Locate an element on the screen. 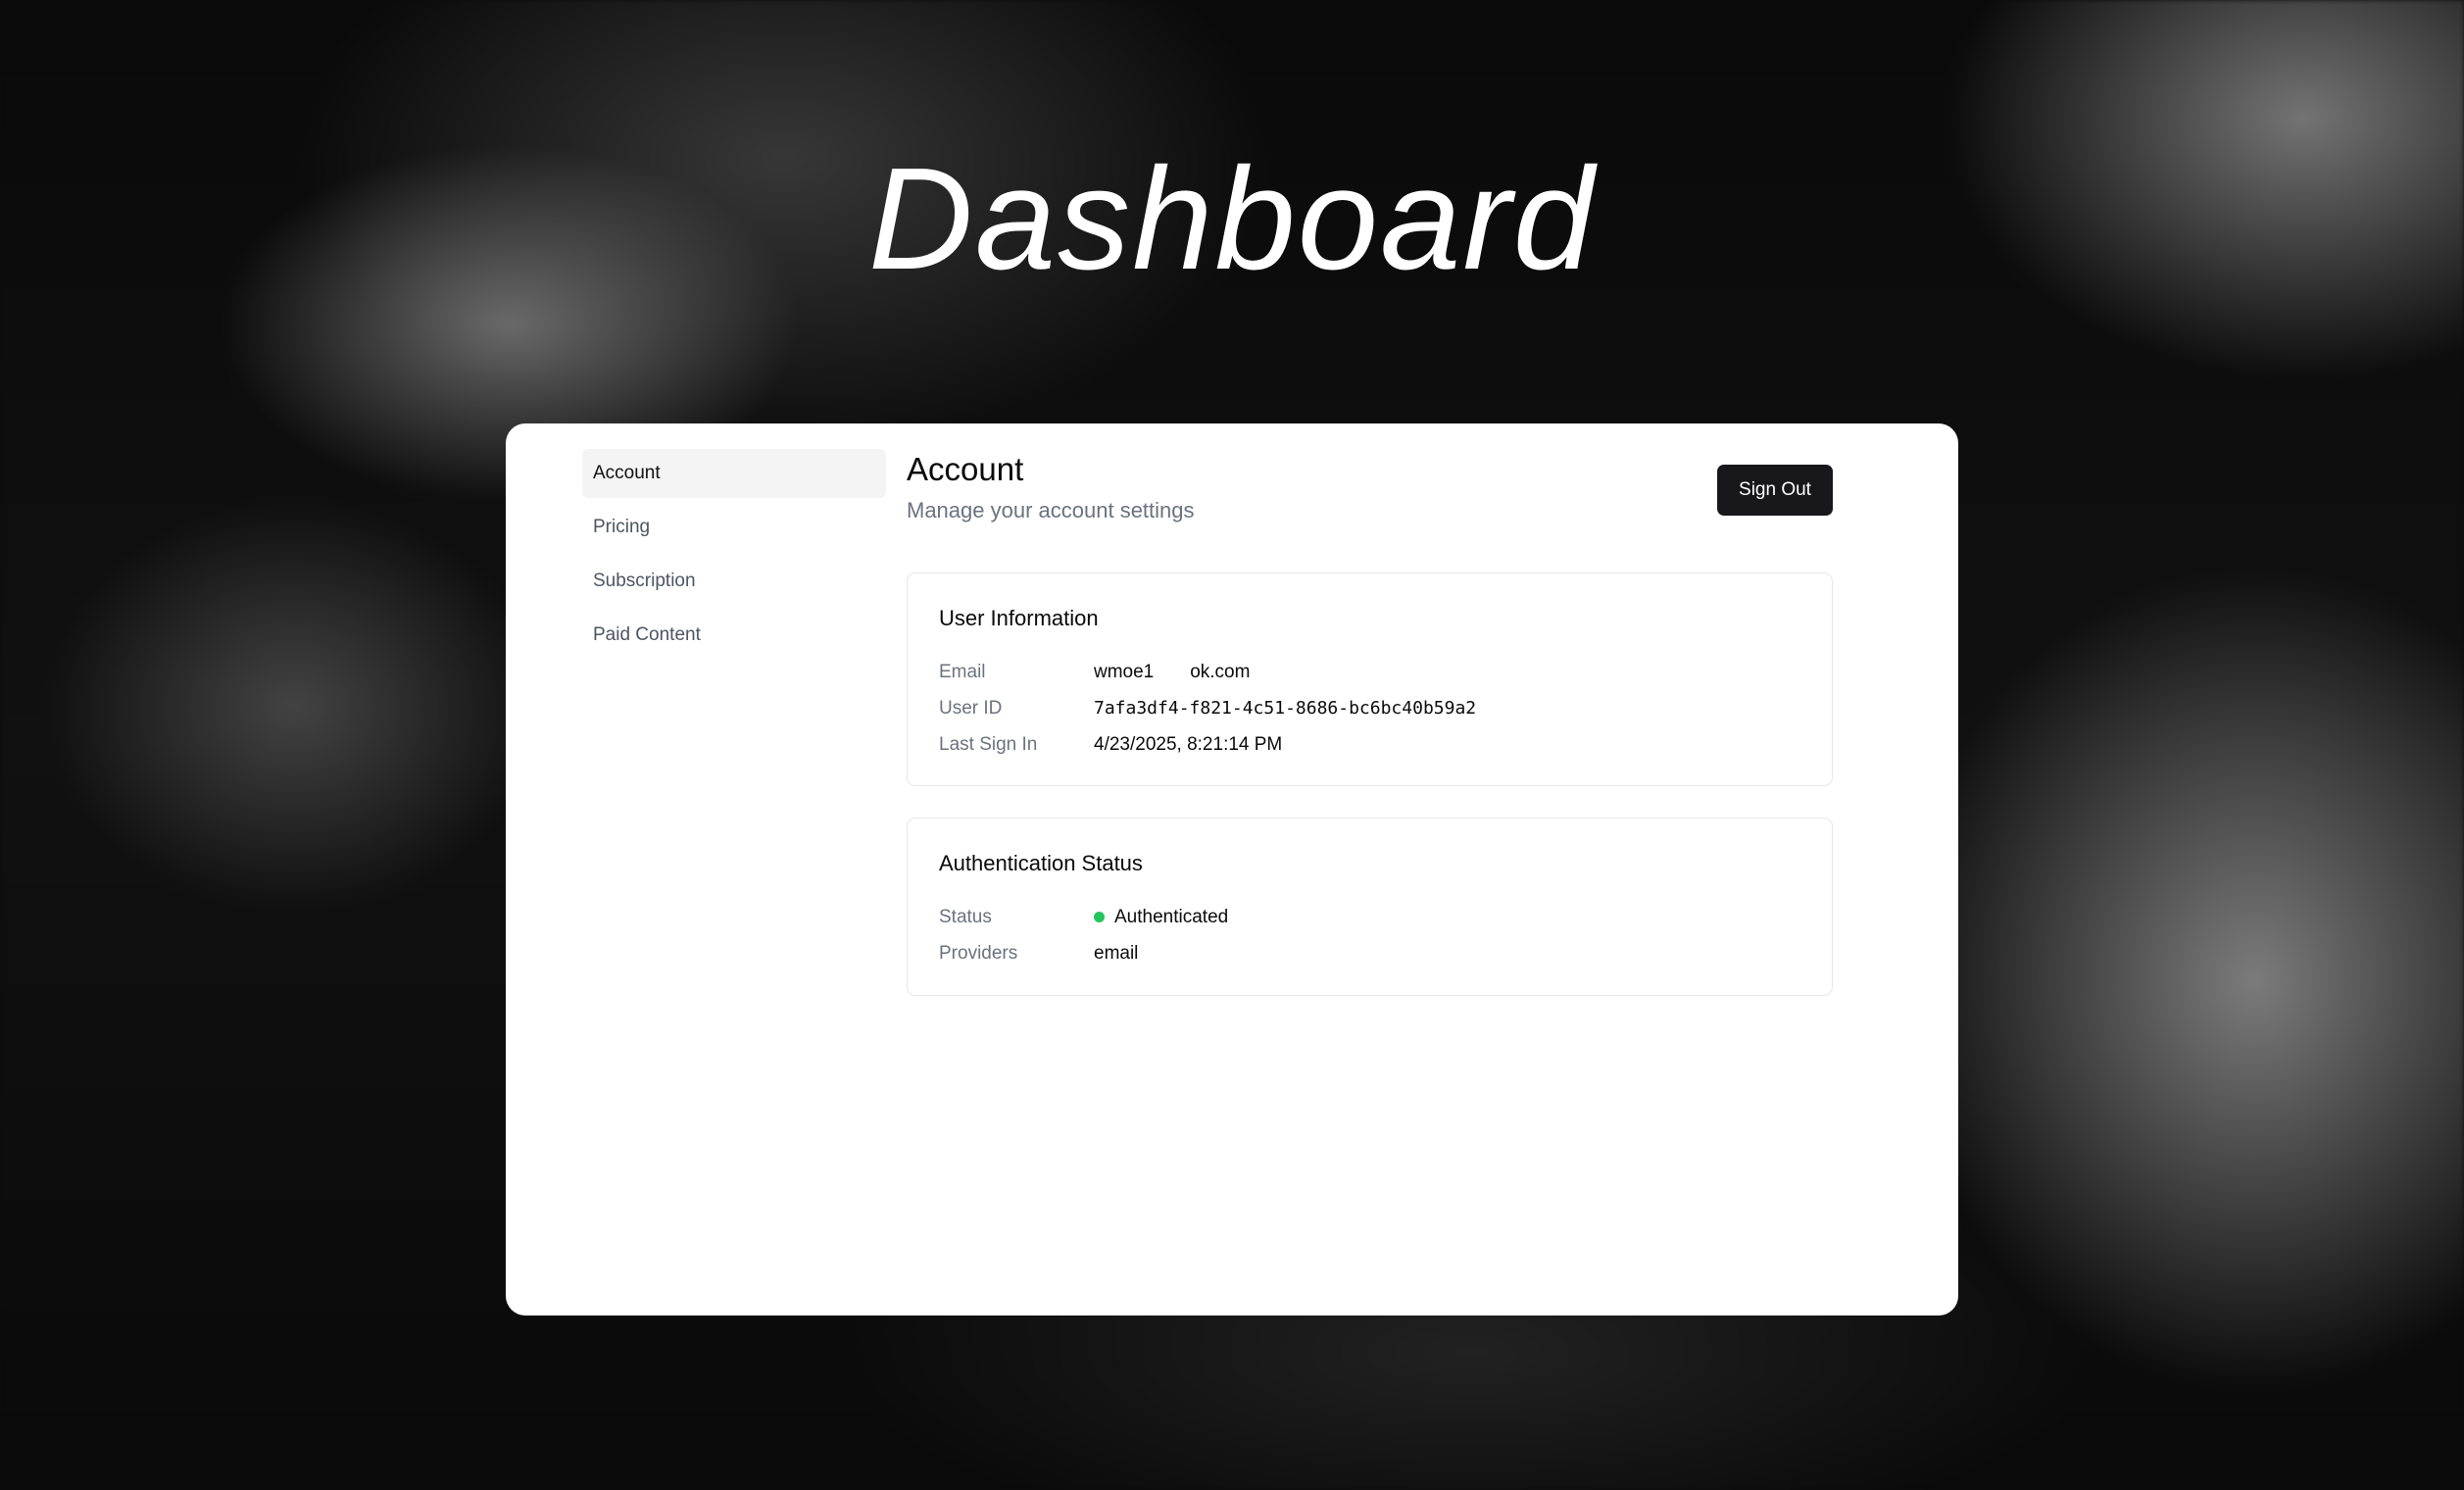  sidebar-item-account: Account is located at coordinates (734, 474).